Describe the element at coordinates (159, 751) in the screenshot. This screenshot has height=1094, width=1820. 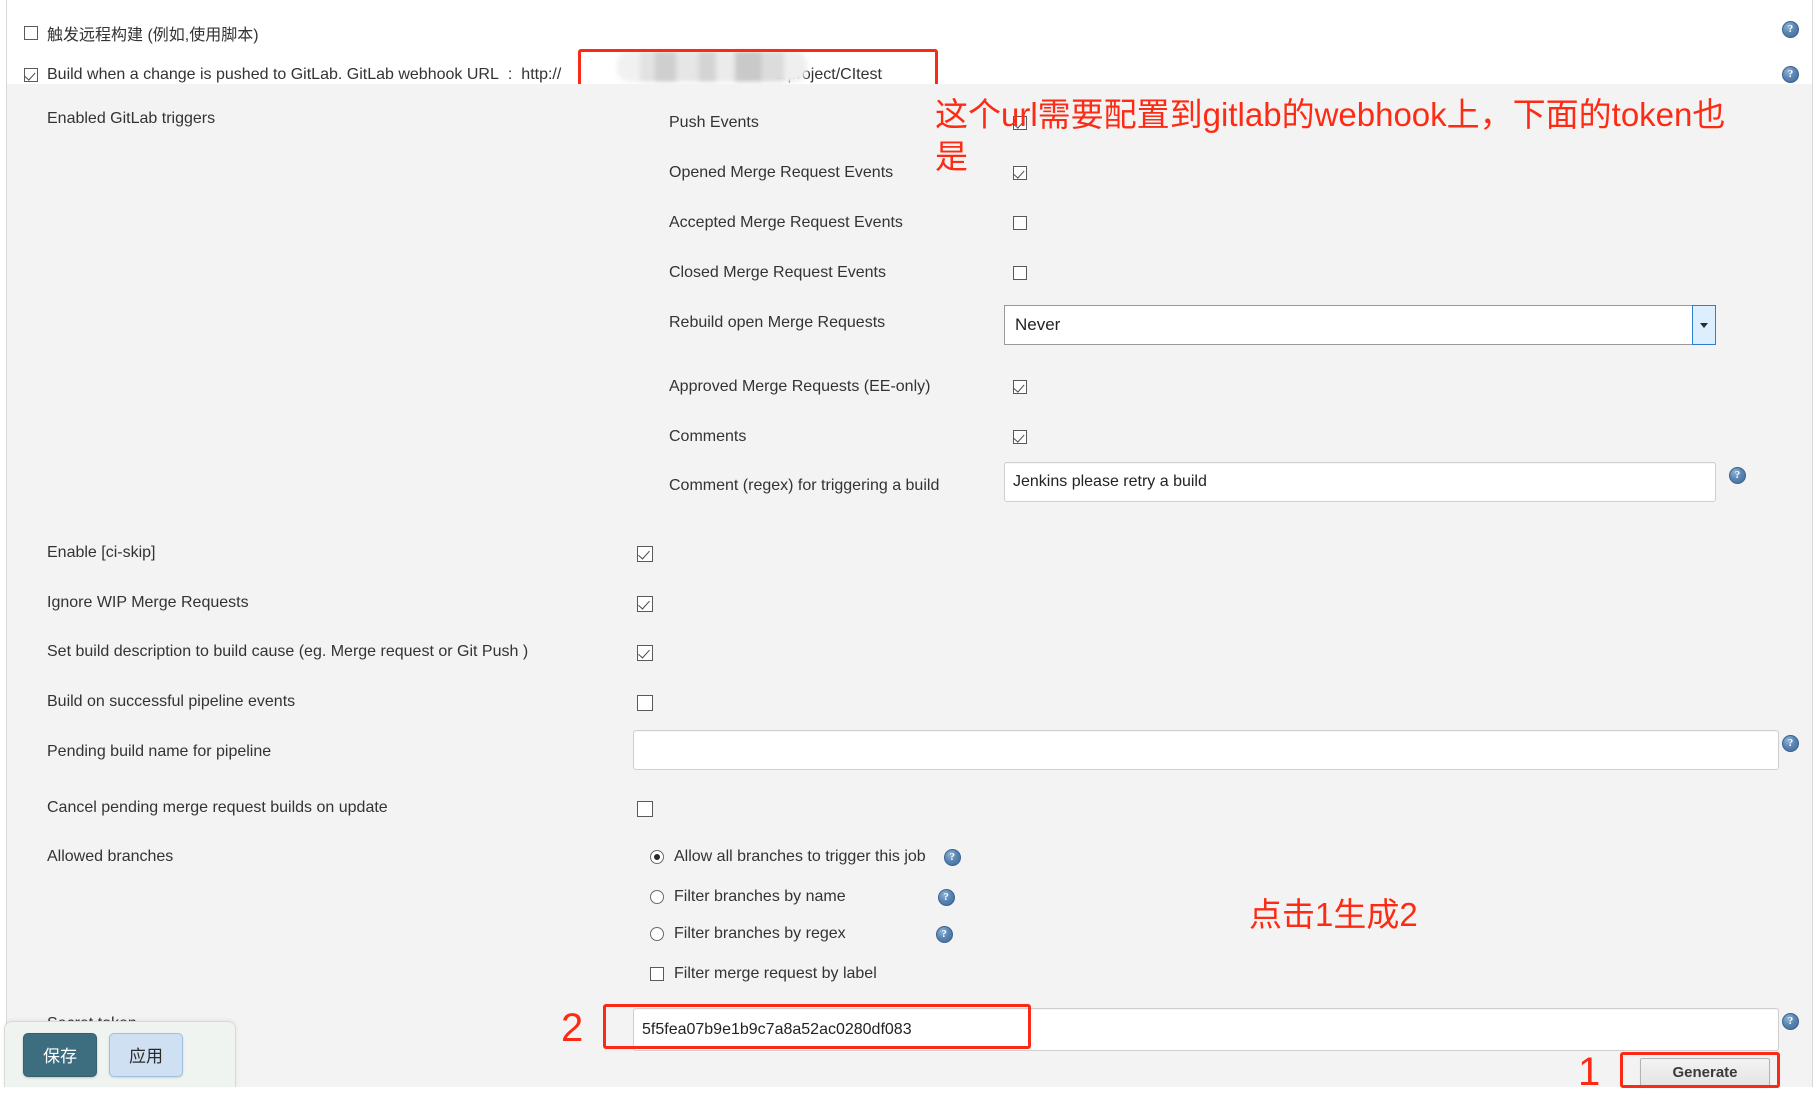
I see `pending-build-name-label: Pending build name for pipeline` at that location.